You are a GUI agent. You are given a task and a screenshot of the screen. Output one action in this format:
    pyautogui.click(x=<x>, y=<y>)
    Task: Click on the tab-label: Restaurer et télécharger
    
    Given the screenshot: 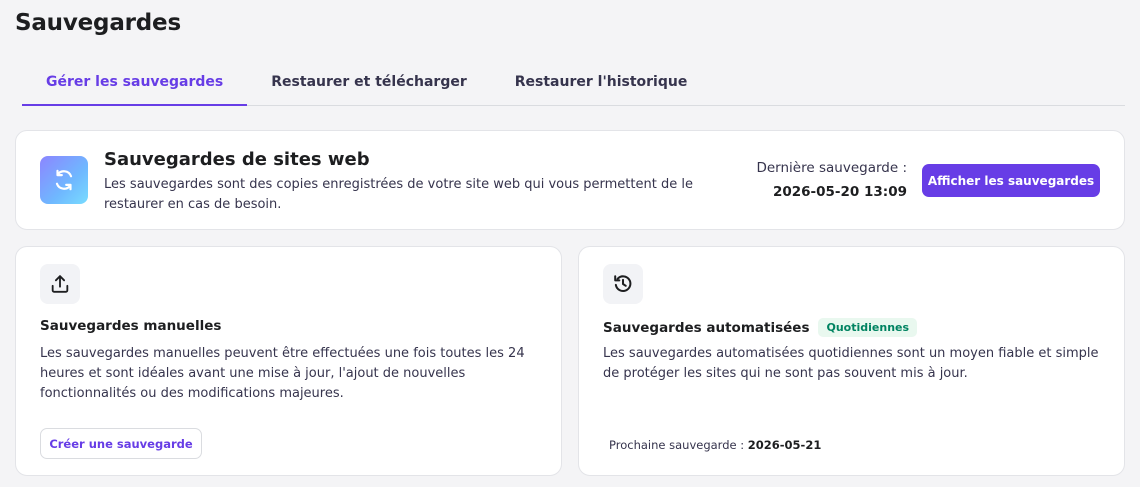 What is the action you would take?
    pyautogui.click(x=369, y=81)
    